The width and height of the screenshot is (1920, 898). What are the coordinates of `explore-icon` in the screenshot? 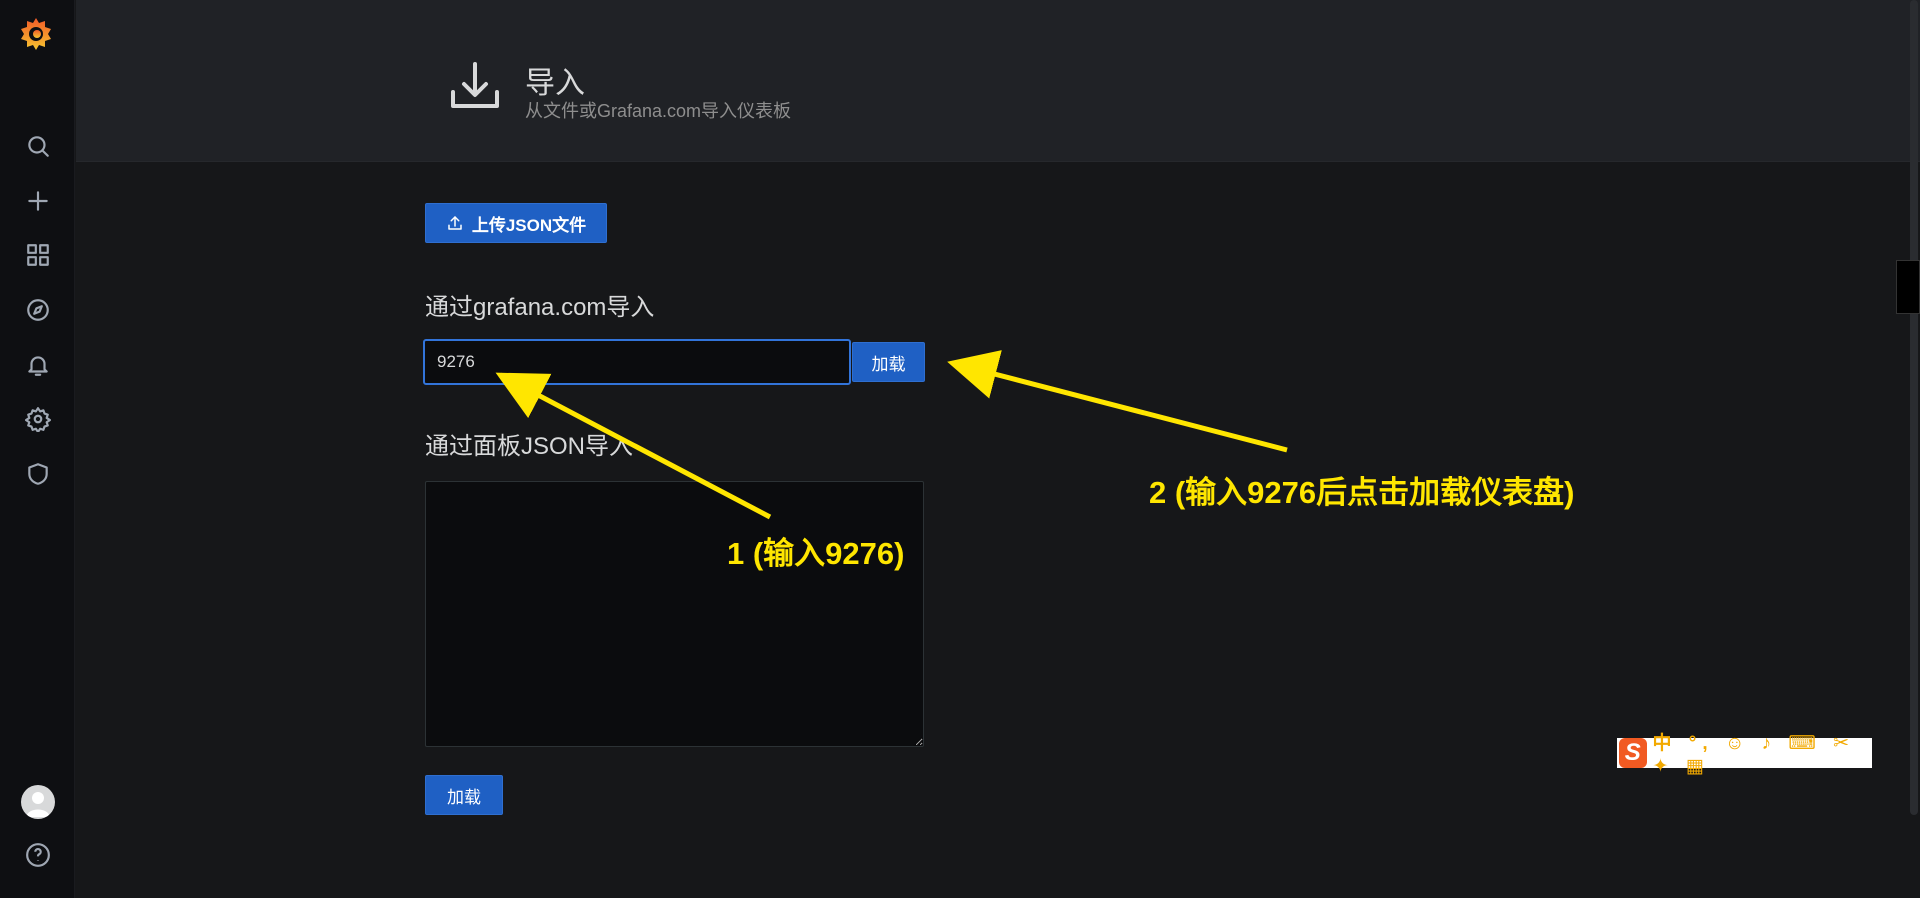 It's located at (38, 310).